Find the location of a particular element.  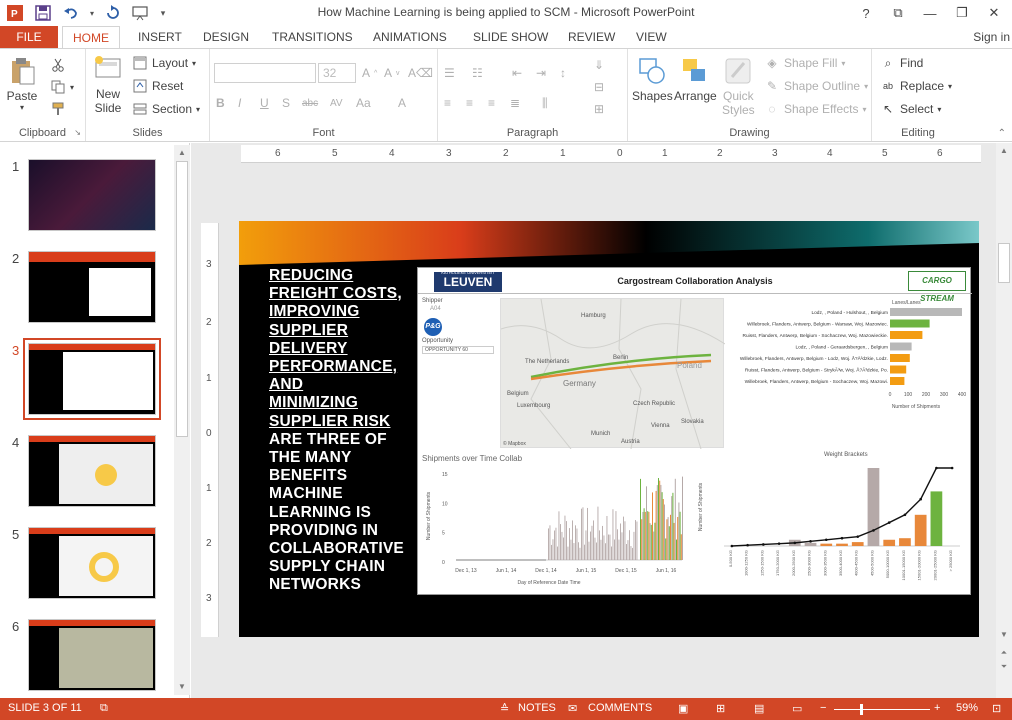

editor-scrollbar: ▲ ▼ ⏶ ⏷ is located at coordinates (1004, 420).